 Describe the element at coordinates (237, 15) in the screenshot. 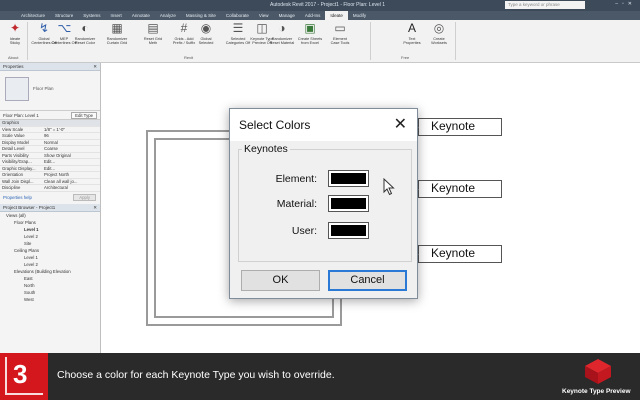

I see `tab-collaborate: Collaborate` at that location.